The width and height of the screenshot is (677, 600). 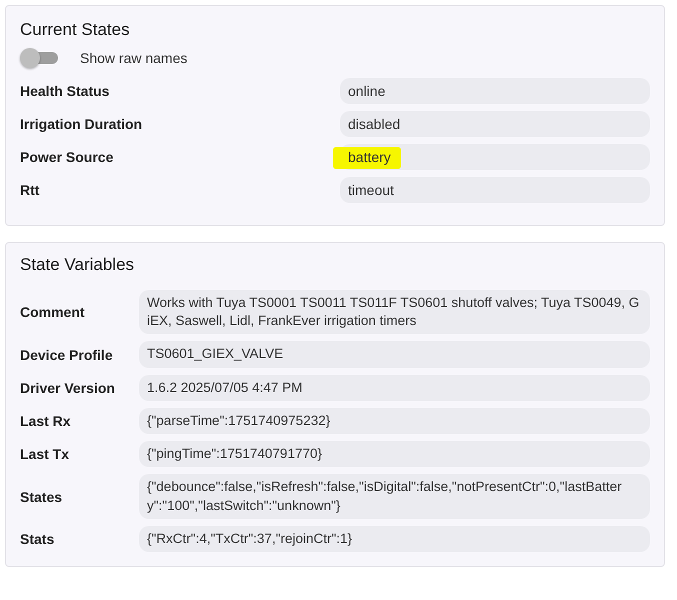 I want to click on variable-label: States, so click(x=42, y=496).